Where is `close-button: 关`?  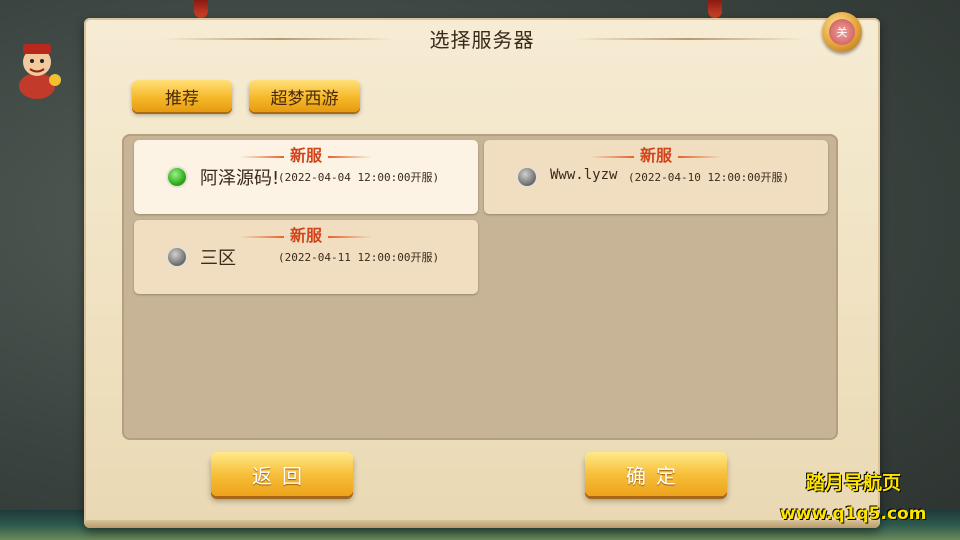
close-button: 关 is located at coordinates (842, 32).